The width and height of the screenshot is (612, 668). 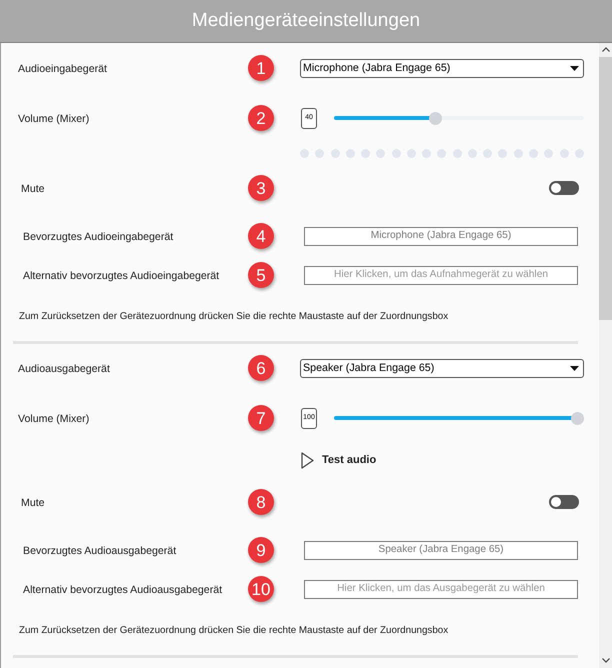 I want to click on scroll-down-icon, so click(x=606, y=660).